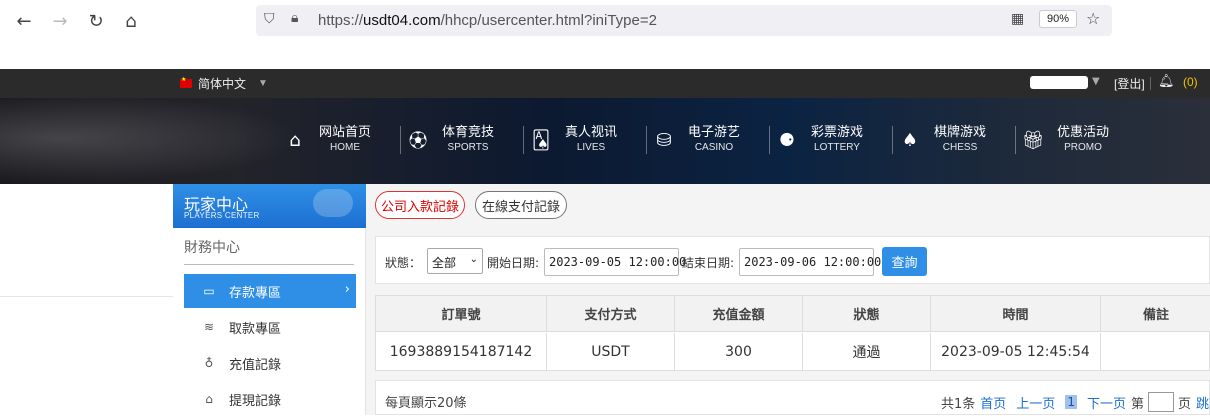 The width and height of the screenshot is (1210, 416). Describe the element at coordinates (541, 140) in the screenshot. I see `cards-icon: 🂡` at that location.